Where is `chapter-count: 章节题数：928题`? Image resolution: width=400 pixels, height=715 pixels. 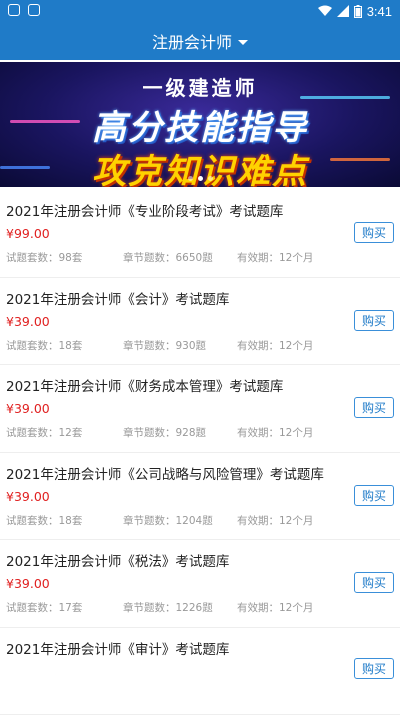 chapter-count: 章节题数：928题 is located at coordinates (164, 432).